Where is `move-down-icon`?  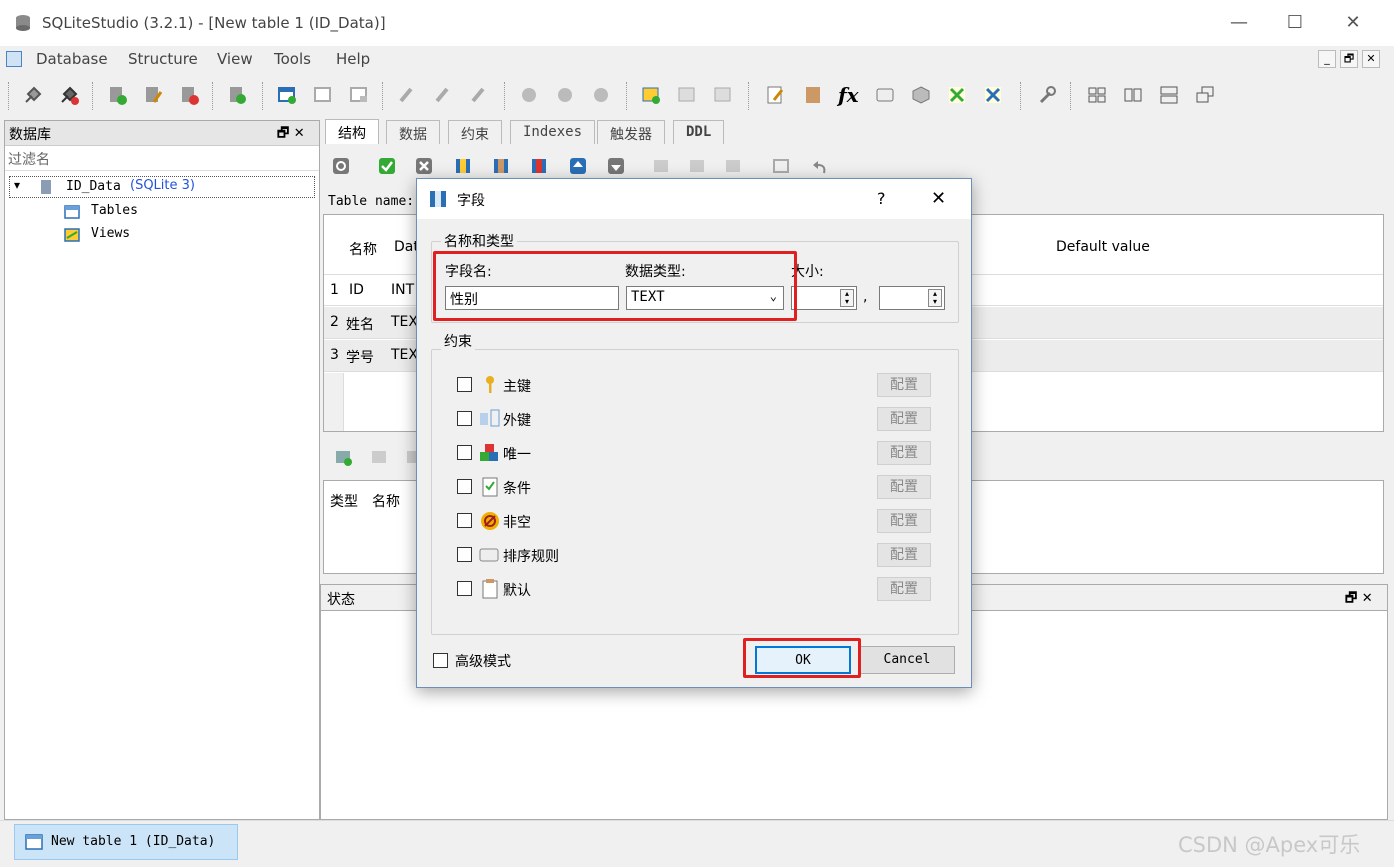
move-down-icon is located at coordinates (616, 166).